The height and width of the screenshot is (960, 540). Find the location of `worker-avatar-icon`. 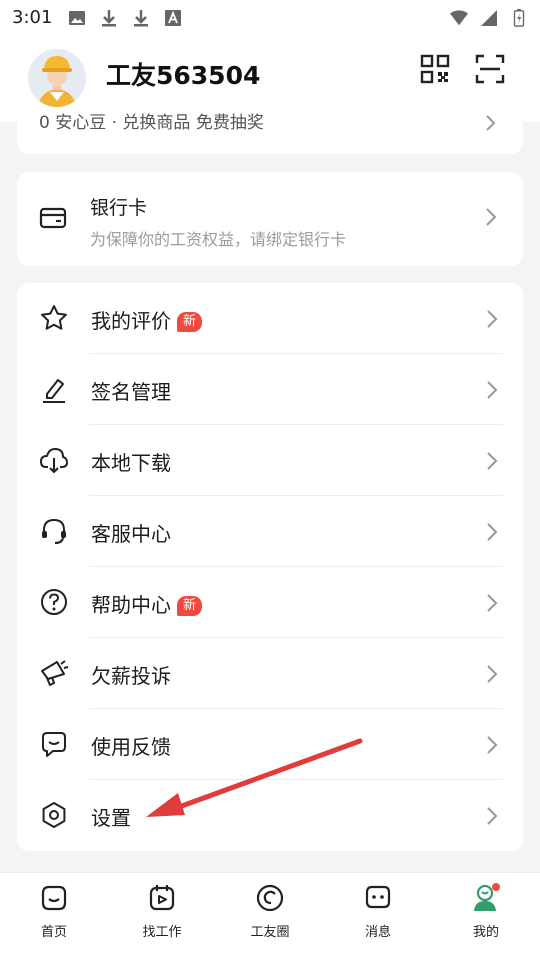

worker-avatar-icon is located at coordinates (57, 78).